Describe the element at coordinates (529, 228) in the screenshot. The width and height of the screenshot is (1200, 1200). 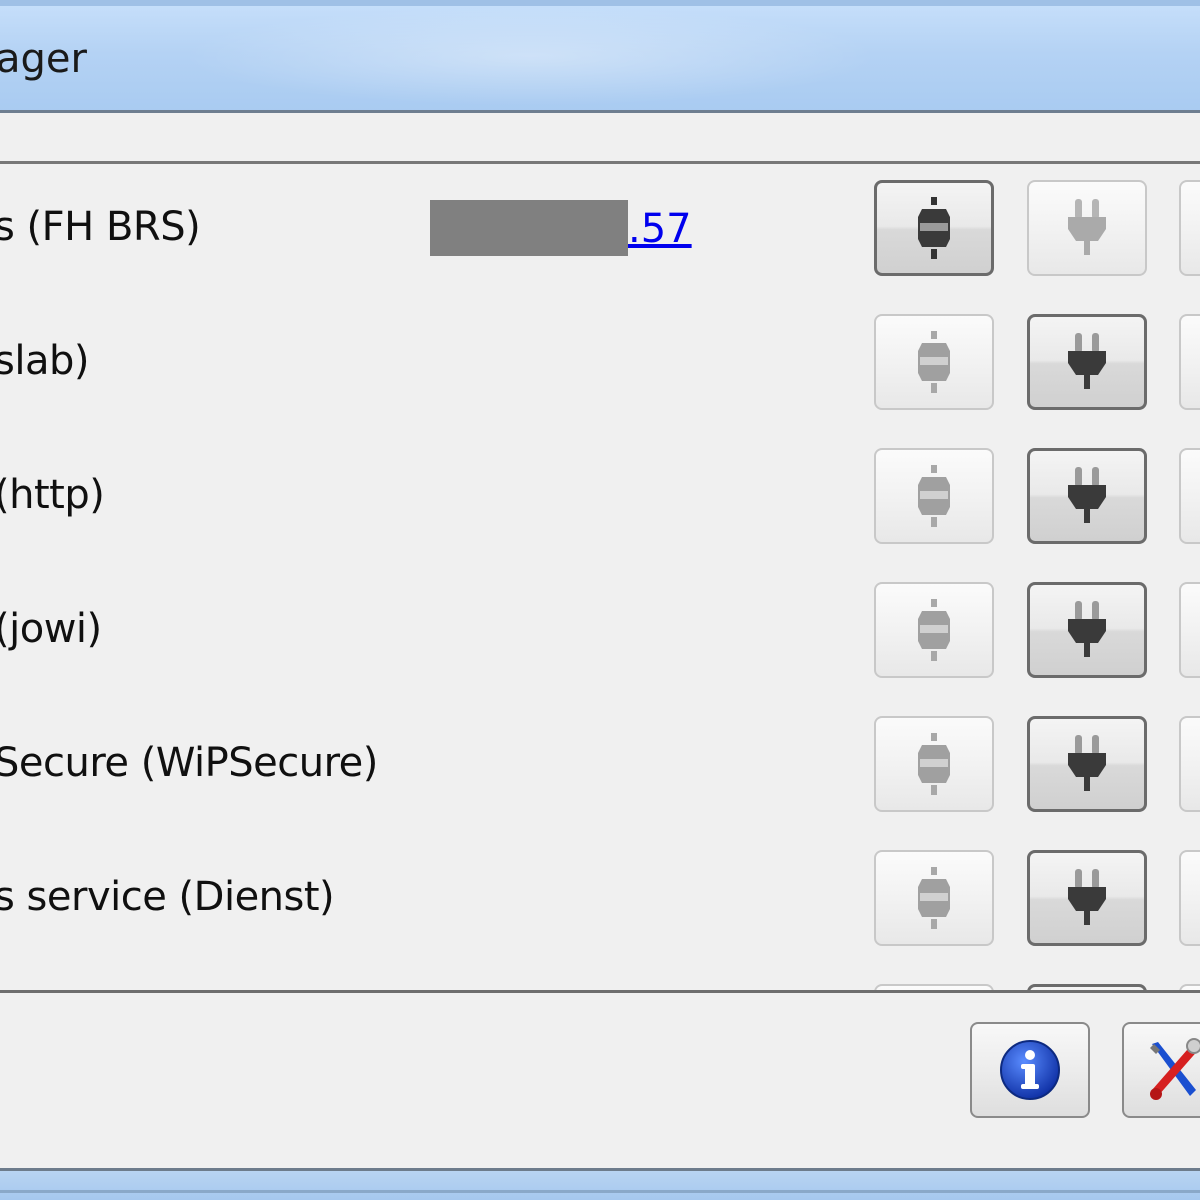
I see `redacted-ip-block` at that location.